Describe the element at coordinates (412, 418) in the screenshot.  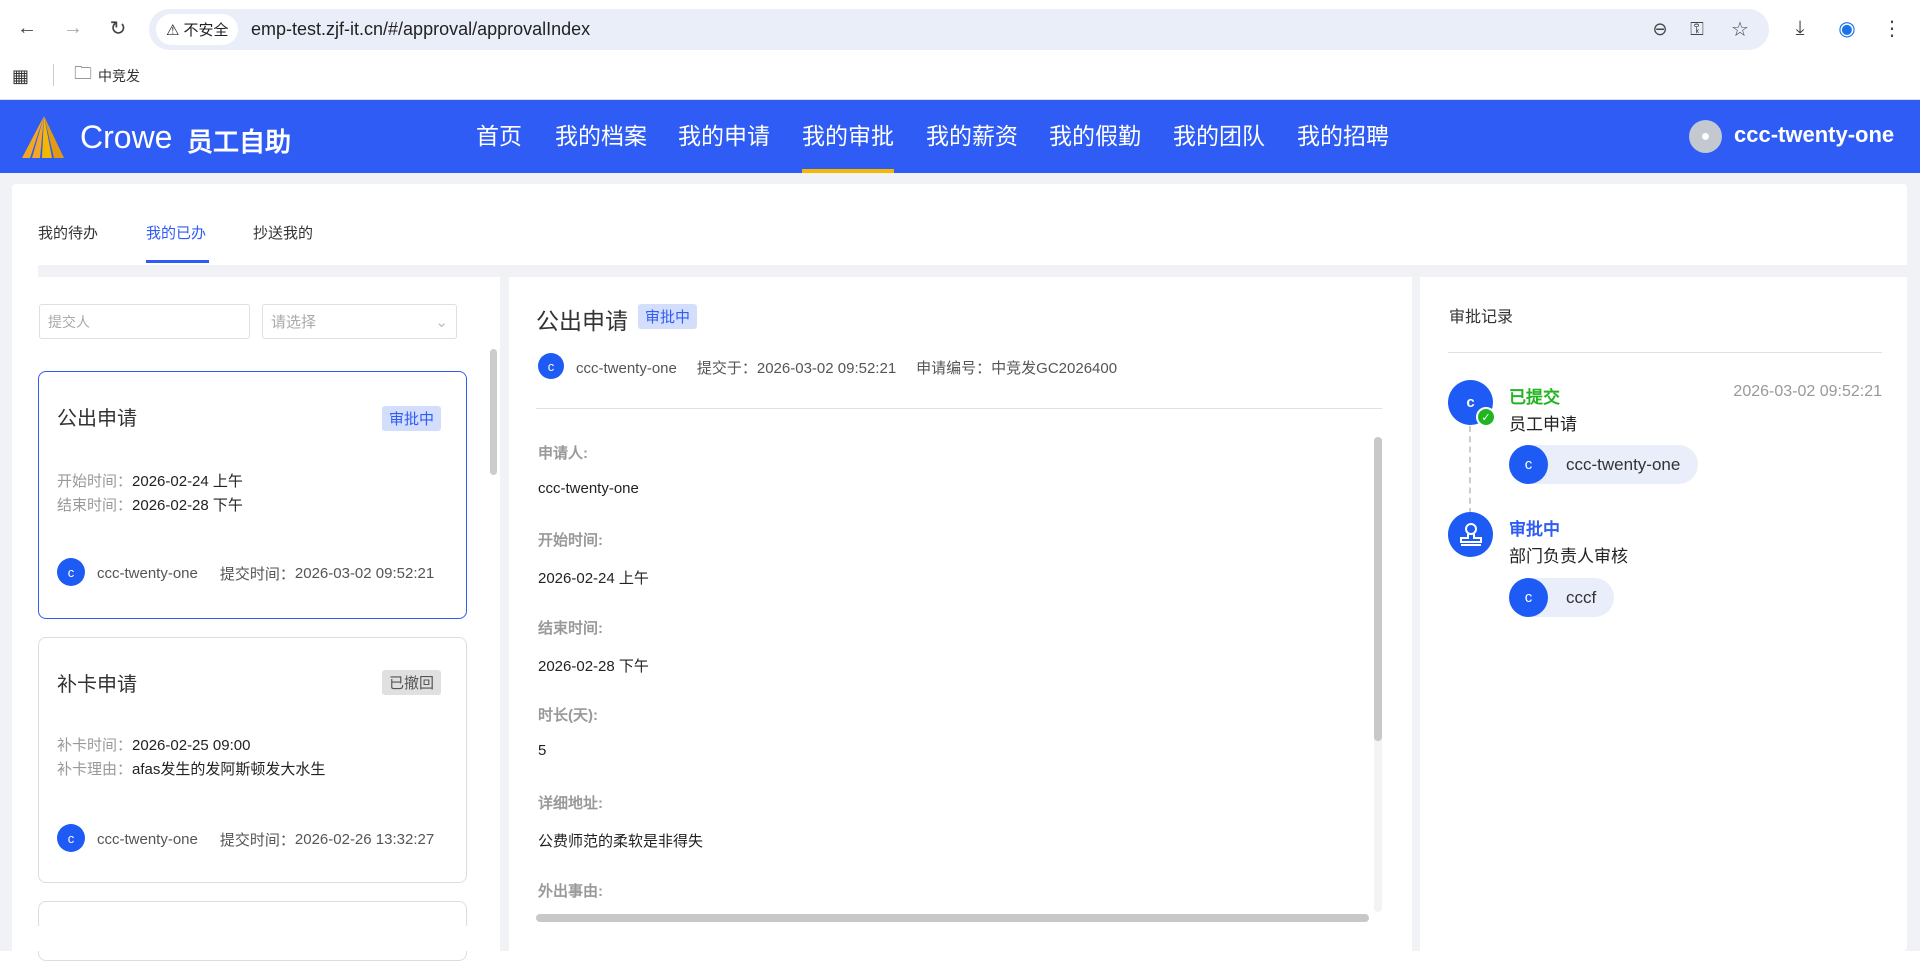
I see `status-badge: 审批中` at that location.